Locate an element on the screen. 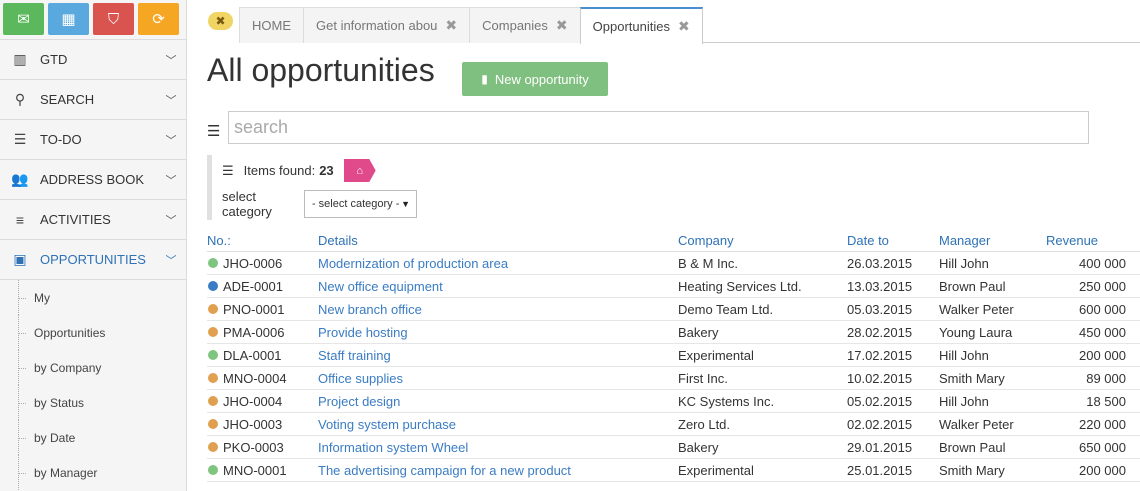 The height and width of the screenshot is (491, 1140). cell-revenue: 650 000 is located at coordinates (1102, 447).